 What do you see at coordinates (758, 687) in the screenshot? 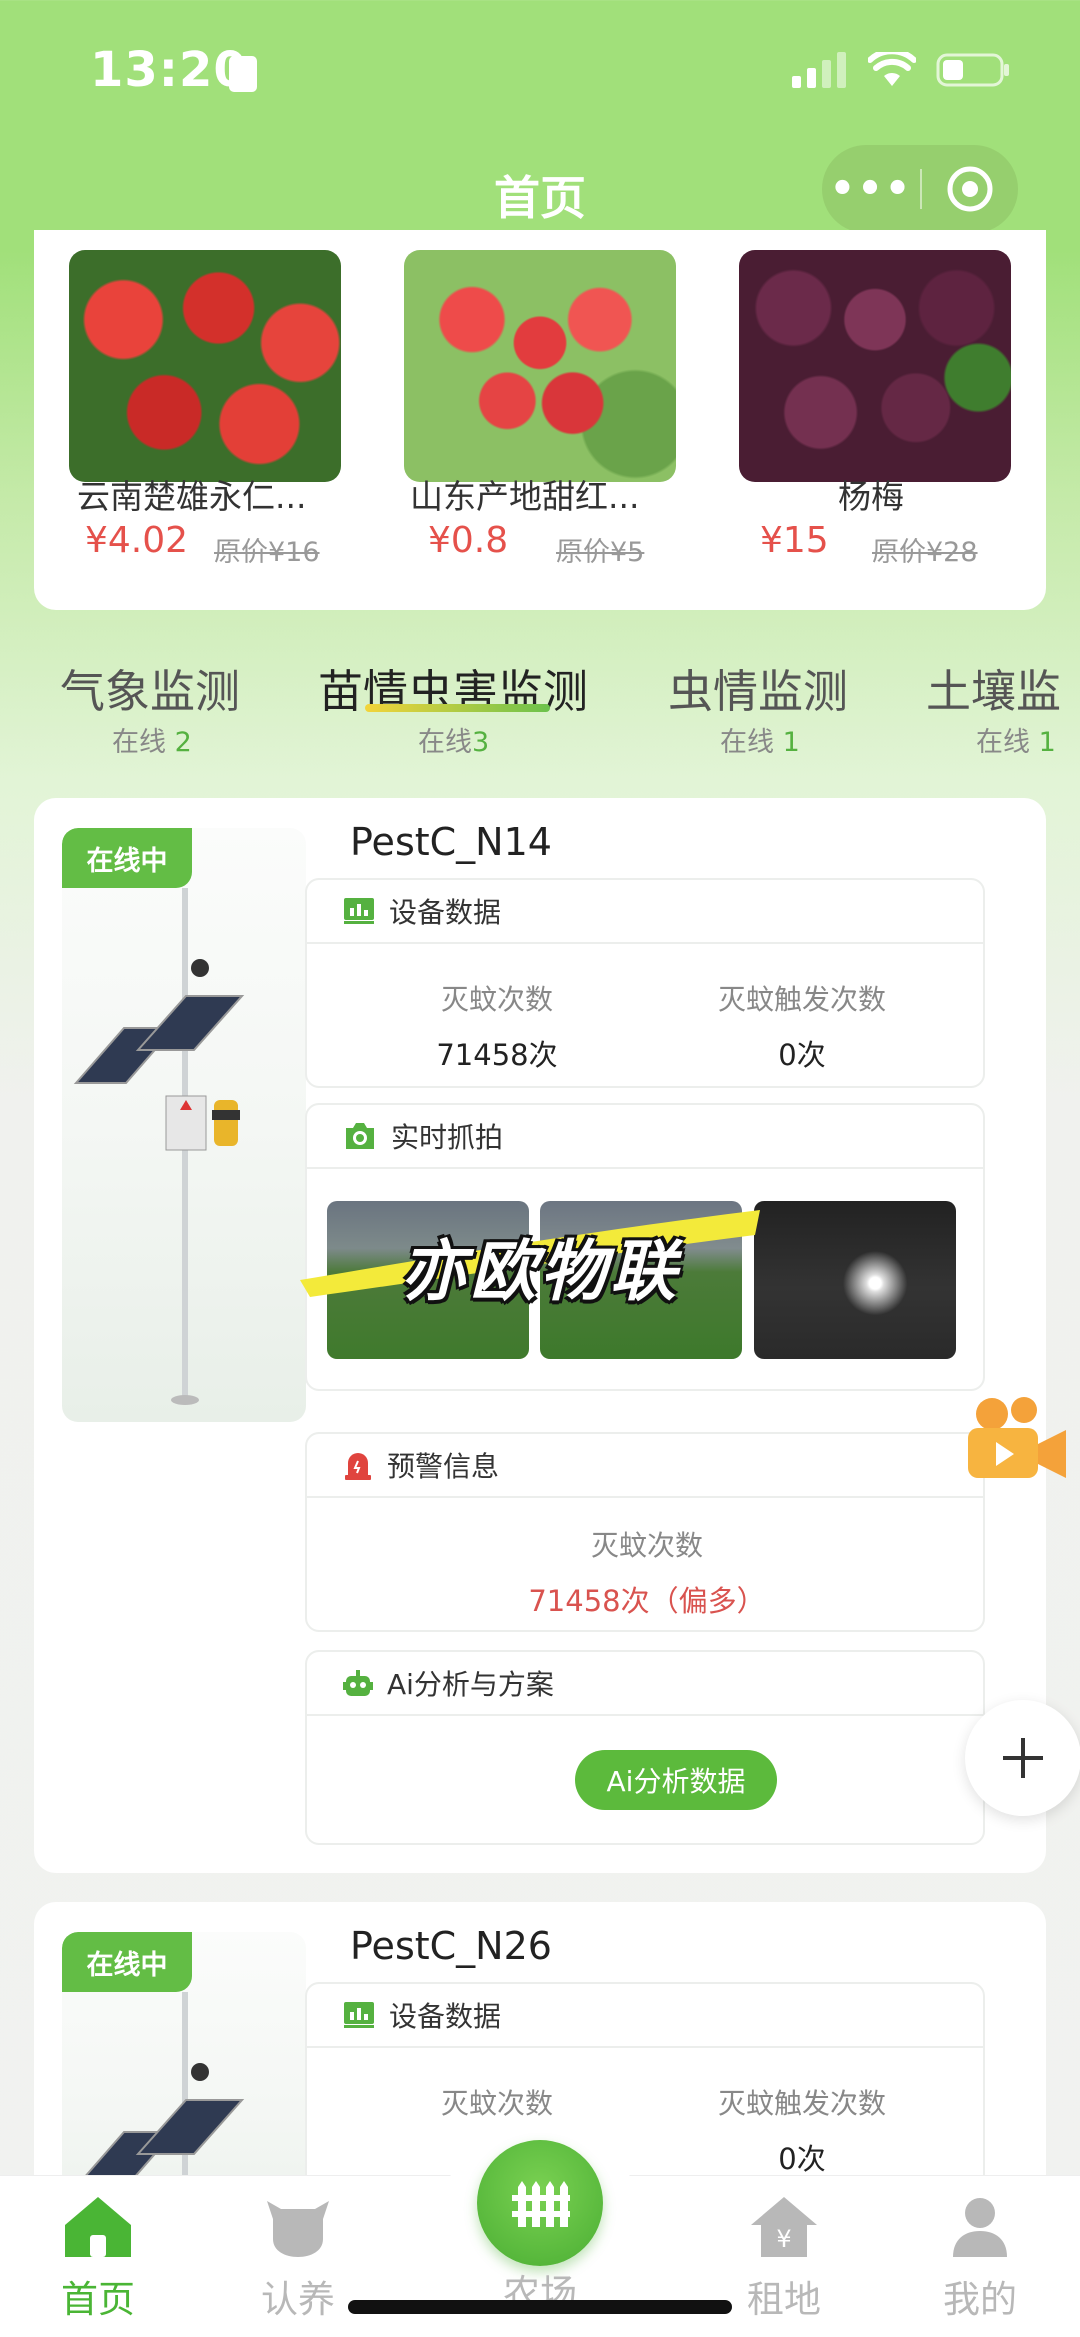
I see `tab-insect: 虫情监测` at bounding box center [758, 687].